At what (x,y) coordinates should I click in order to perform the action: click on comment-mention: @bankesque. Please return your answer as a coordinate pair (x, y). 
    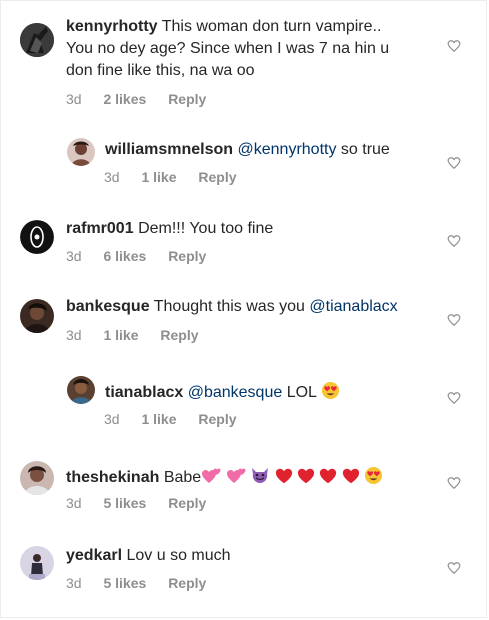
    Looking at the image, I should click on (235, 392).